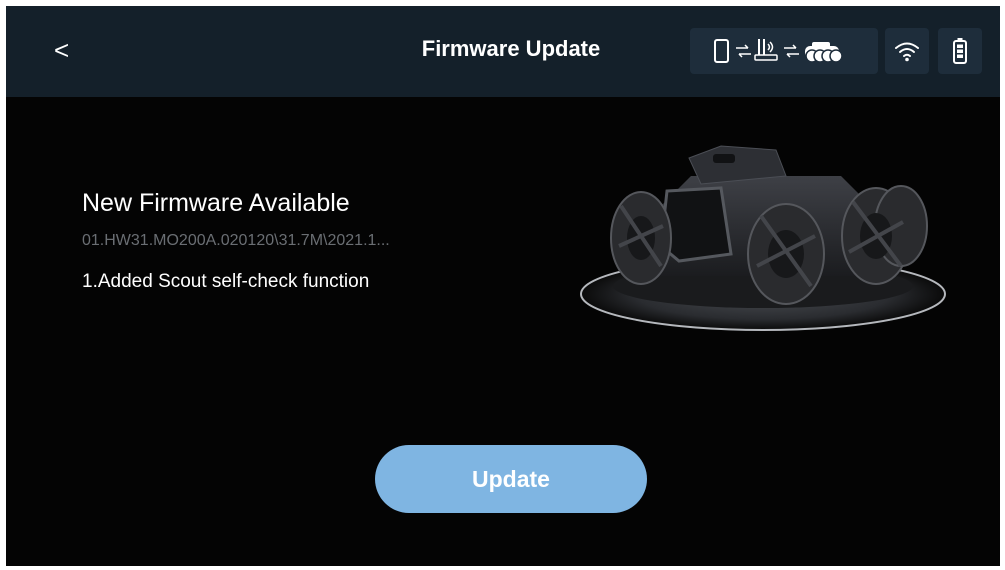 The height and width of the screenshot is (570, 1005). What do you see at coordinates (721, 51) in the screenshot?
I see `phone-icon` at bounding box center [721, 51].